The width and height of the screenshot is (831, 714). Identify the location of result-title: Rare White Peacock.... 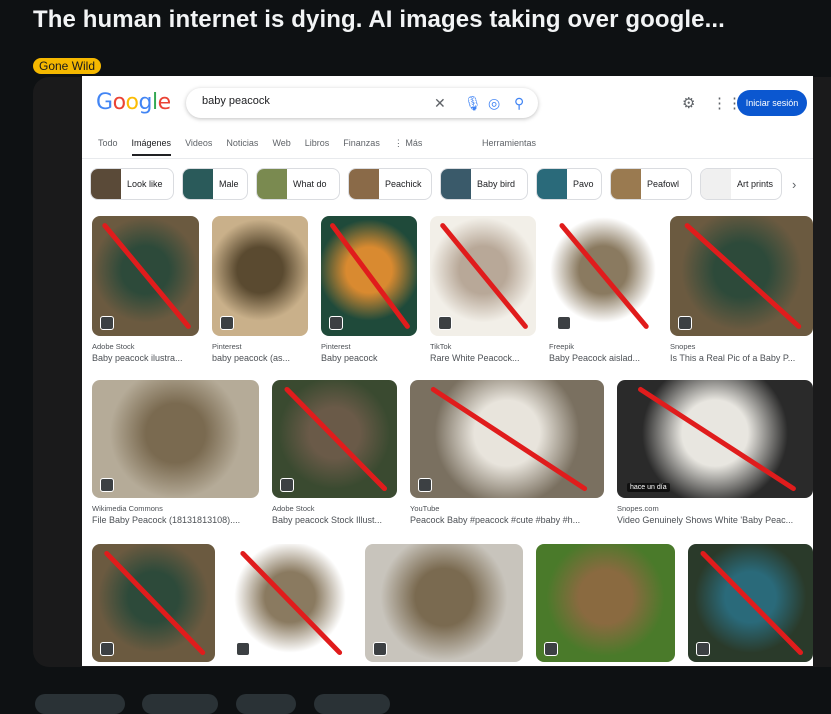
(483, 358).